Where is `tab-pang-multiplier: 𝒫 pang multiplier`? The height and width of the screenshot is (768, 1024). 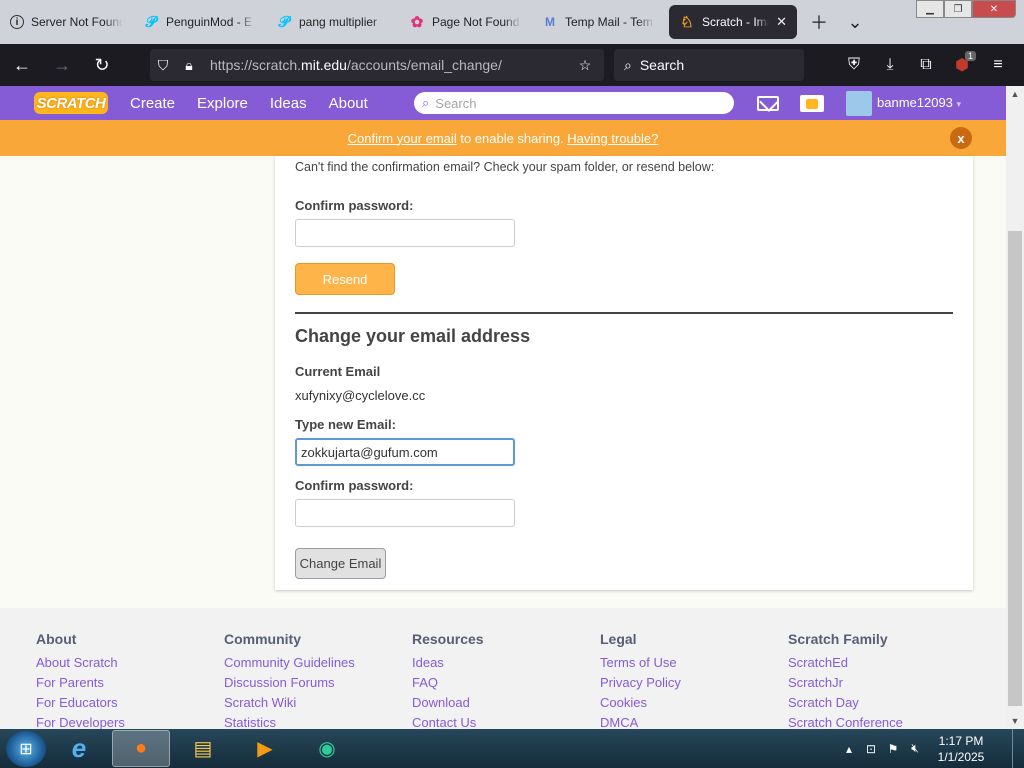 tab-pang-multiplier: 𝒫 pang multiplier is located at coordinates (332, 22).